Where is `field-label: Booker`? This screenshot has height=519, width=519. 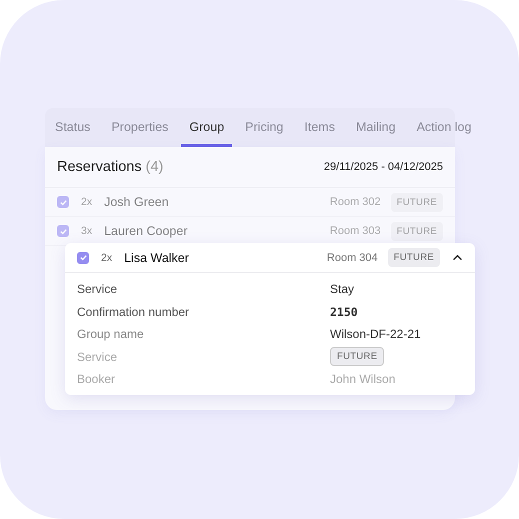 field-label: Booker is located at coordinates (96, 379).